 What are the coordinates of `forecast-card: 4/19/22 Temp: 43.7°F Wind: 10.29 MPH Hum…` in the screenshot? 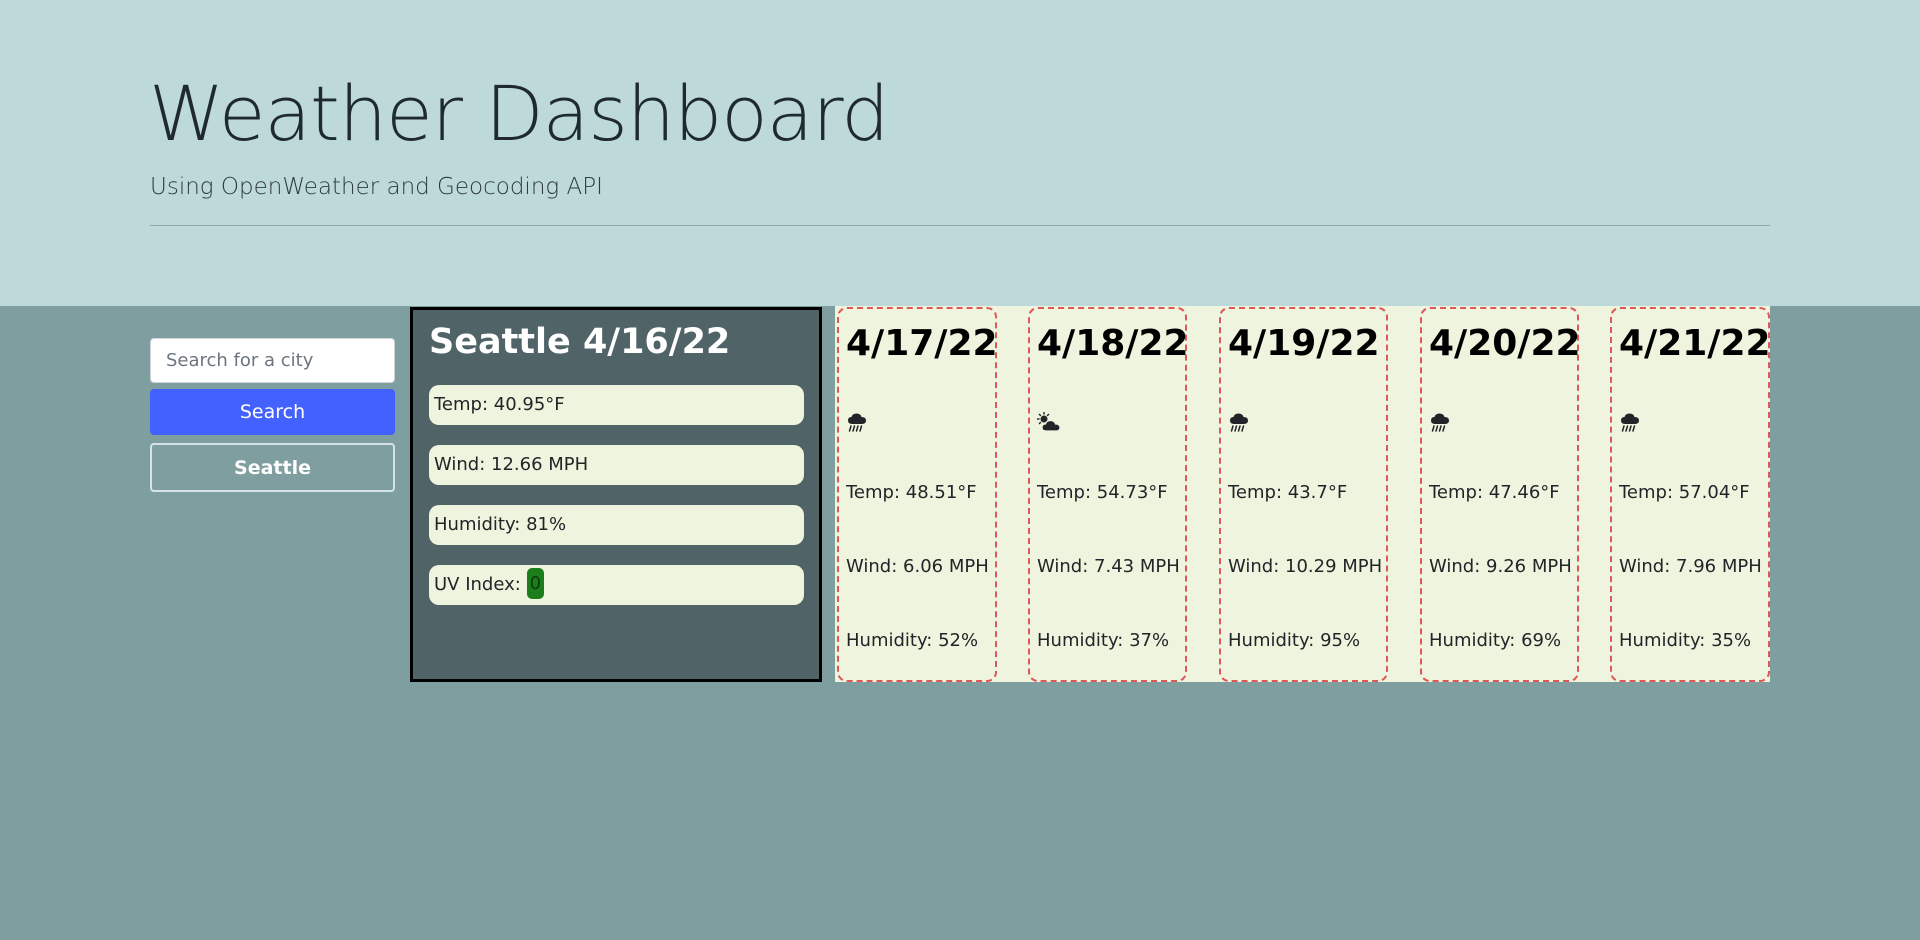 It's located at (1303, 494).